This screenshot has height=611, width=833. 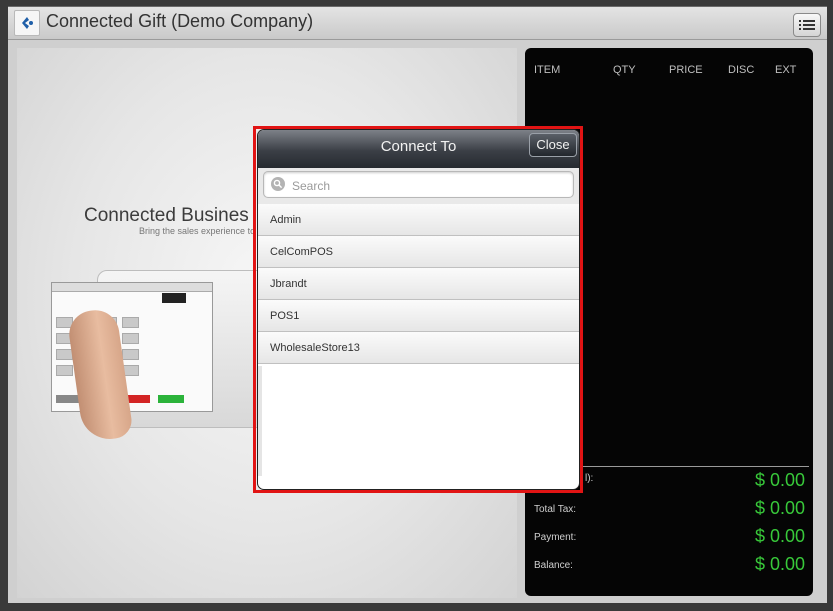 What do you see at coordinates (166, 215) in the screenshot?
I see `promo-title: Connected Busines` at bounding box center [166, 215].